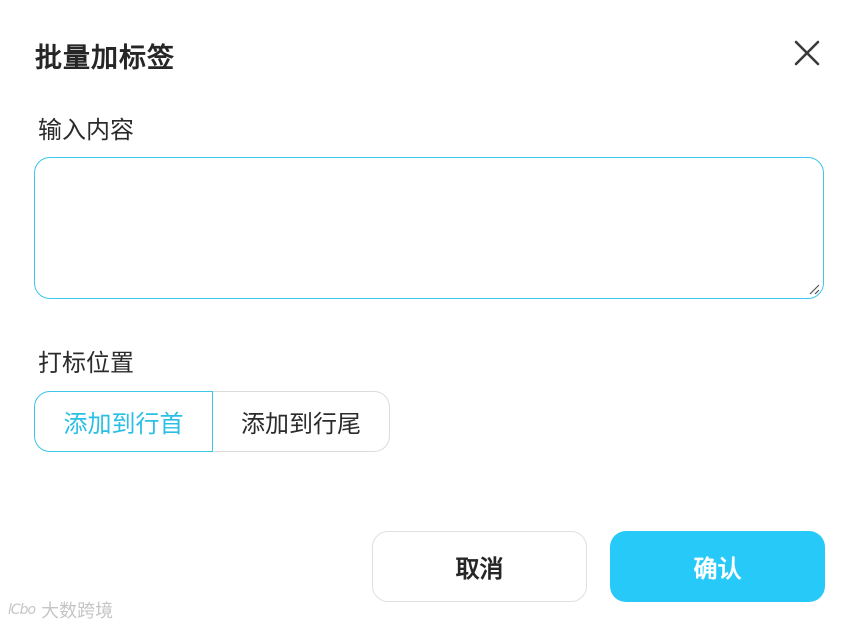 The image size is (854, 626). I want to click on watermark: lCbo 大数跨境, so click(60, 610).